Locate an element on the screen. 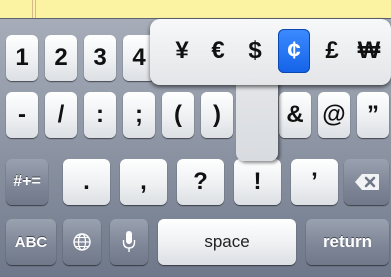 The height and width of the screenshot is (277, 391). notes-text-area is located at coordinates (195, 9).